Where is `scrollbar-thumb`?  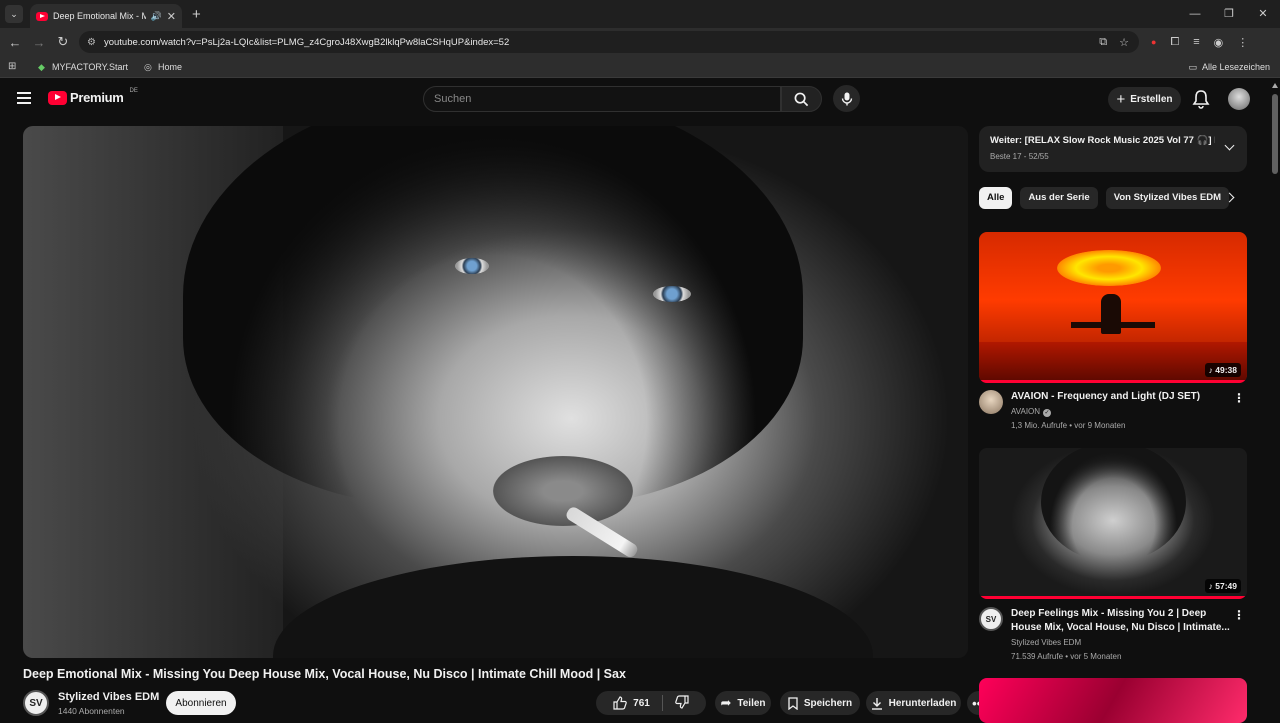
scrollbar-thumb is located at coordinates (1275, 134).